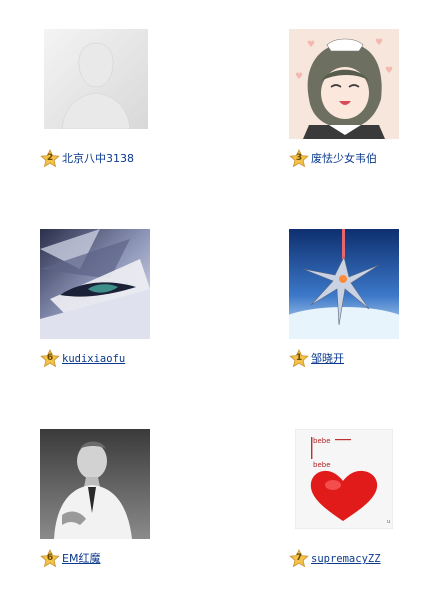  I want to click on level-badge: 3, so click(299, 159).